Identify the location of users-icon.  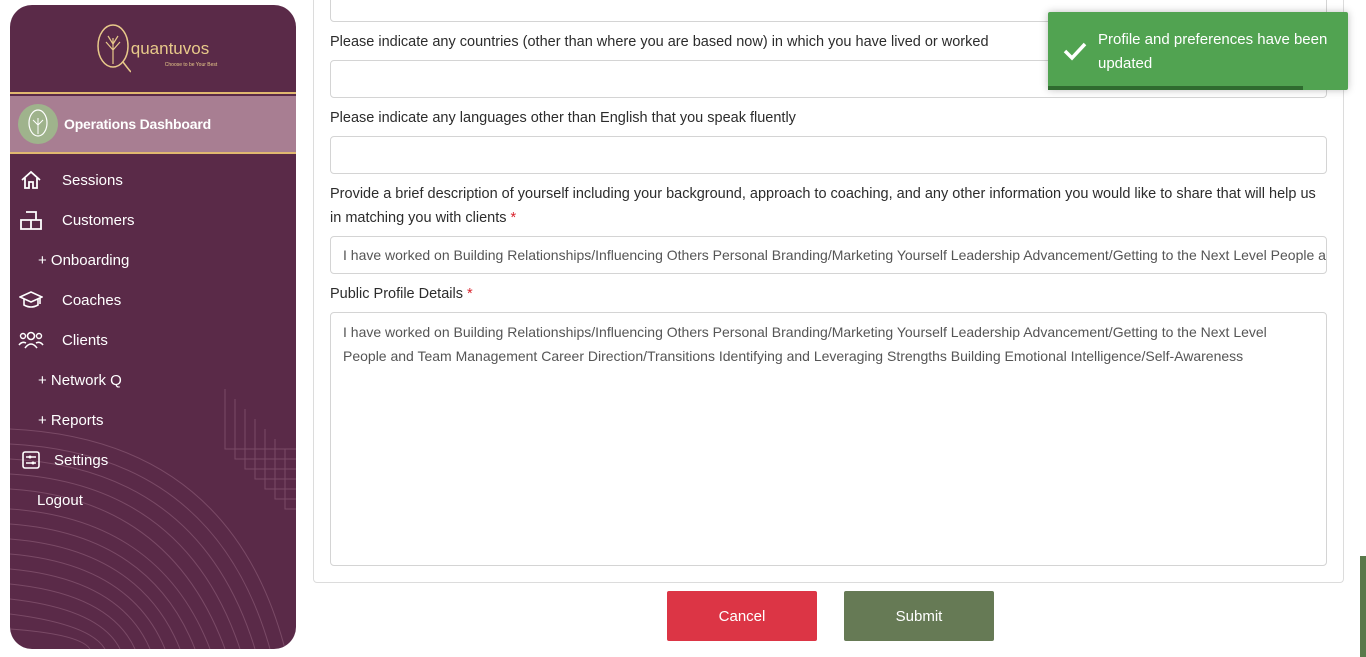
(31, 340).